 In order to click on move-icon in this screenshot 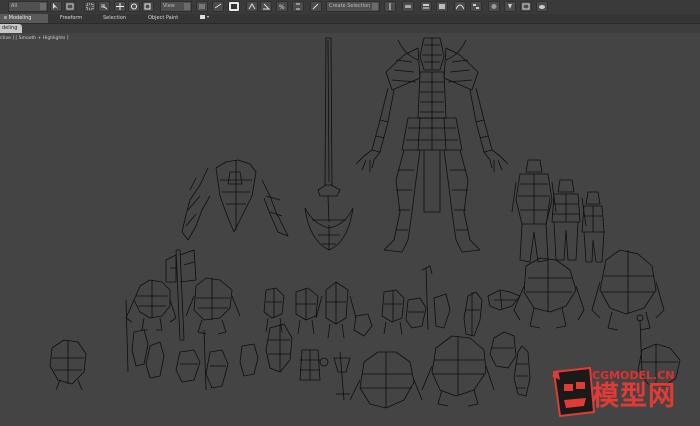, I will do `click(120, 6)`.